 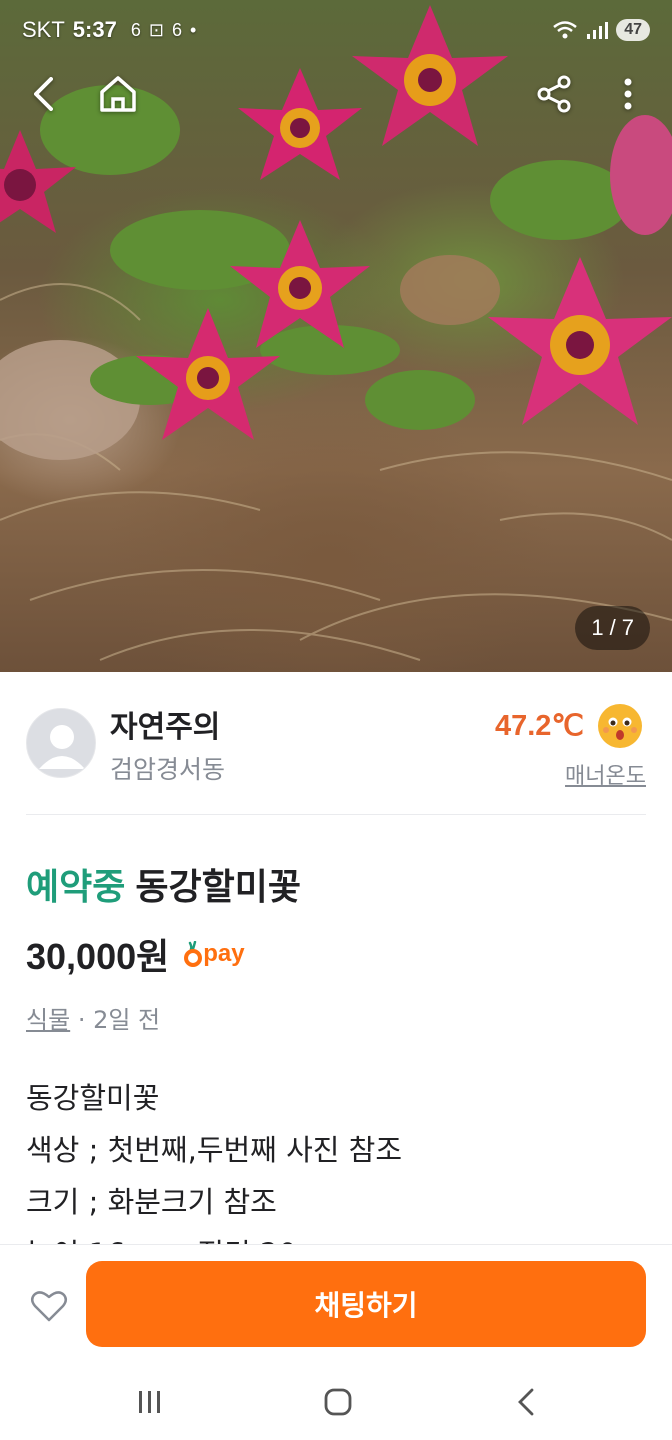 What do you see at coordinates (156, 29) in the screenshot?
I see `screenshot-icon: ⊡` at bounding box center [156, 29].